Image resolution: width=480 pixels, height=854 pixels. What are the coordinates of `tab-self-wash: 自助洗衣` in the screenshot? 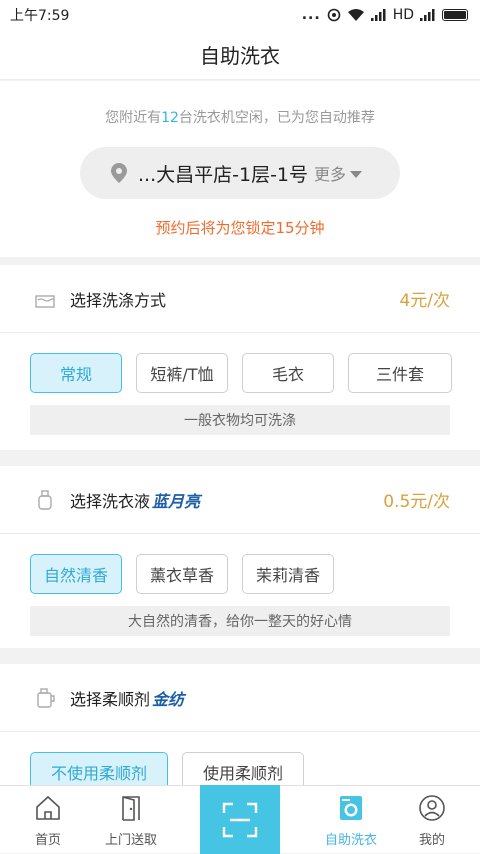 It's located at (351, 820).